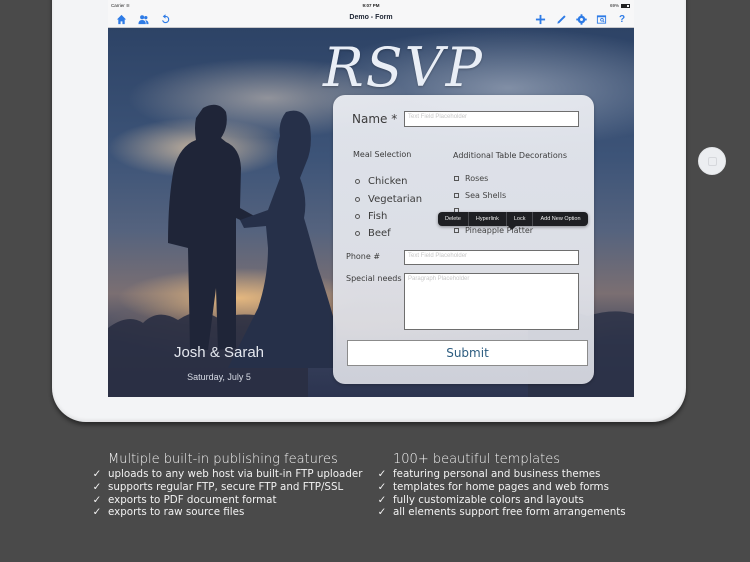 The image size is (750, 562). Describe the element at coordinates (493, 486) in the screenshot. I see `feature-item: ✓ templates for home pages and web forms` at that location.